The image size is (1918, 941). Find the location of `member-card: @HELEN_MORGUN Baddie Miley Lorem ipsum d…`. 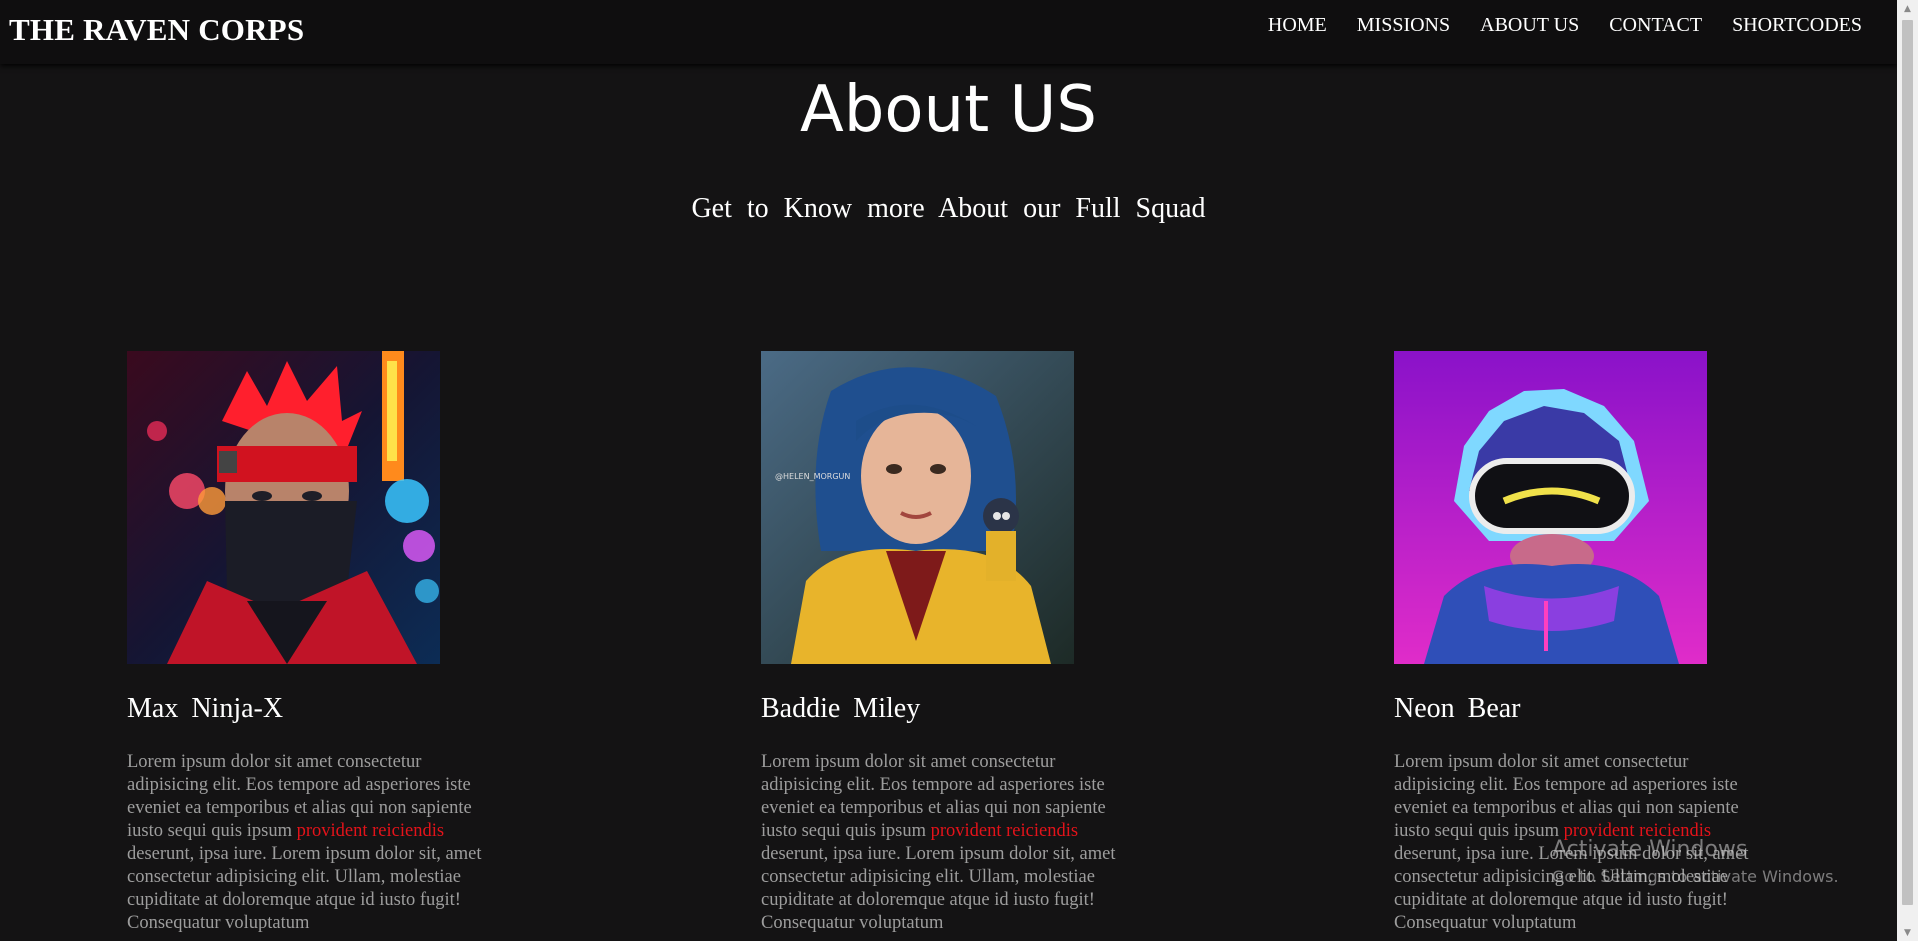

member-card: @HELEN_MORGUN Baddie Miley Lorem ipsum d… is located at coordinates (951, 642).